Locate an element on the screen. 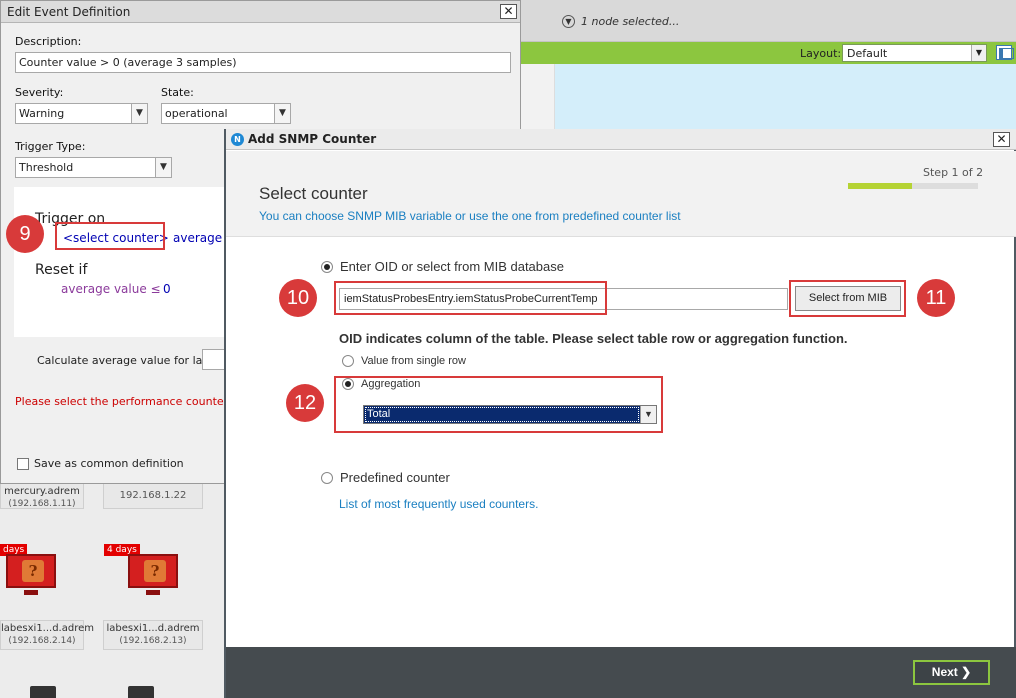 This screenshot has width=1016, height=698. layout-panel-icon is located at coordinates (1005, 52).